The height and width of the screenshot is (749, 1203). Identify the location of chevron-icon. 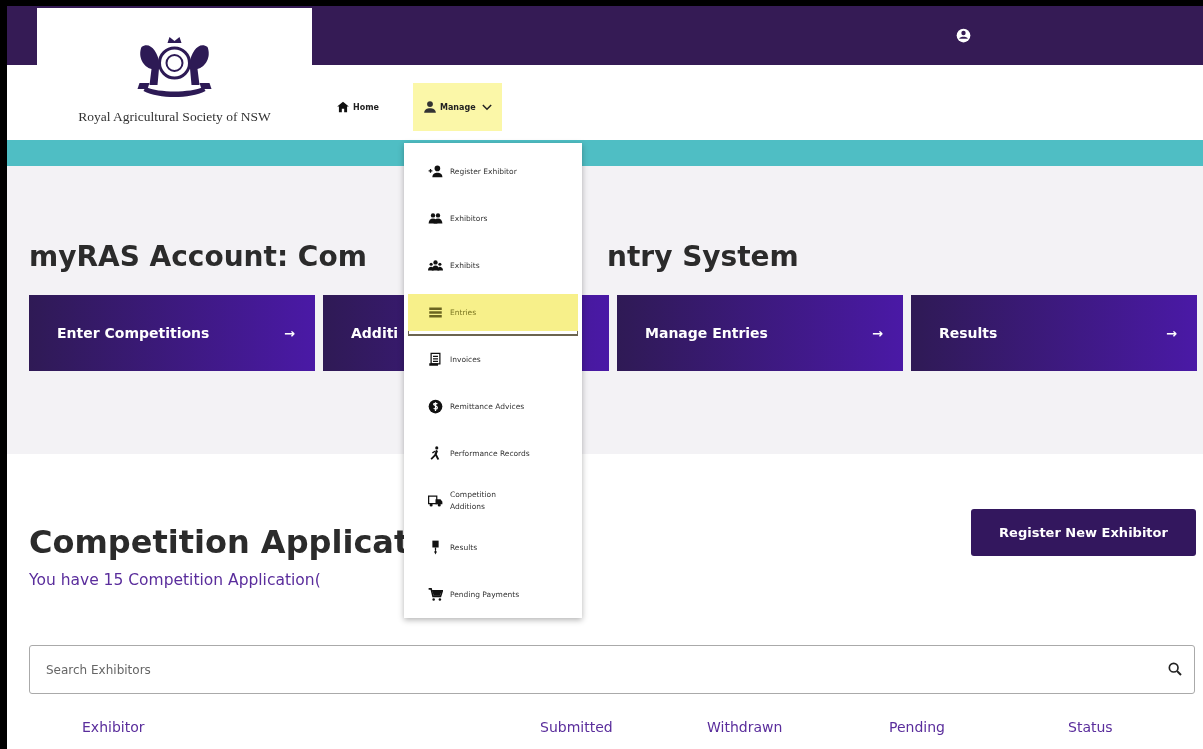
(486, 107).